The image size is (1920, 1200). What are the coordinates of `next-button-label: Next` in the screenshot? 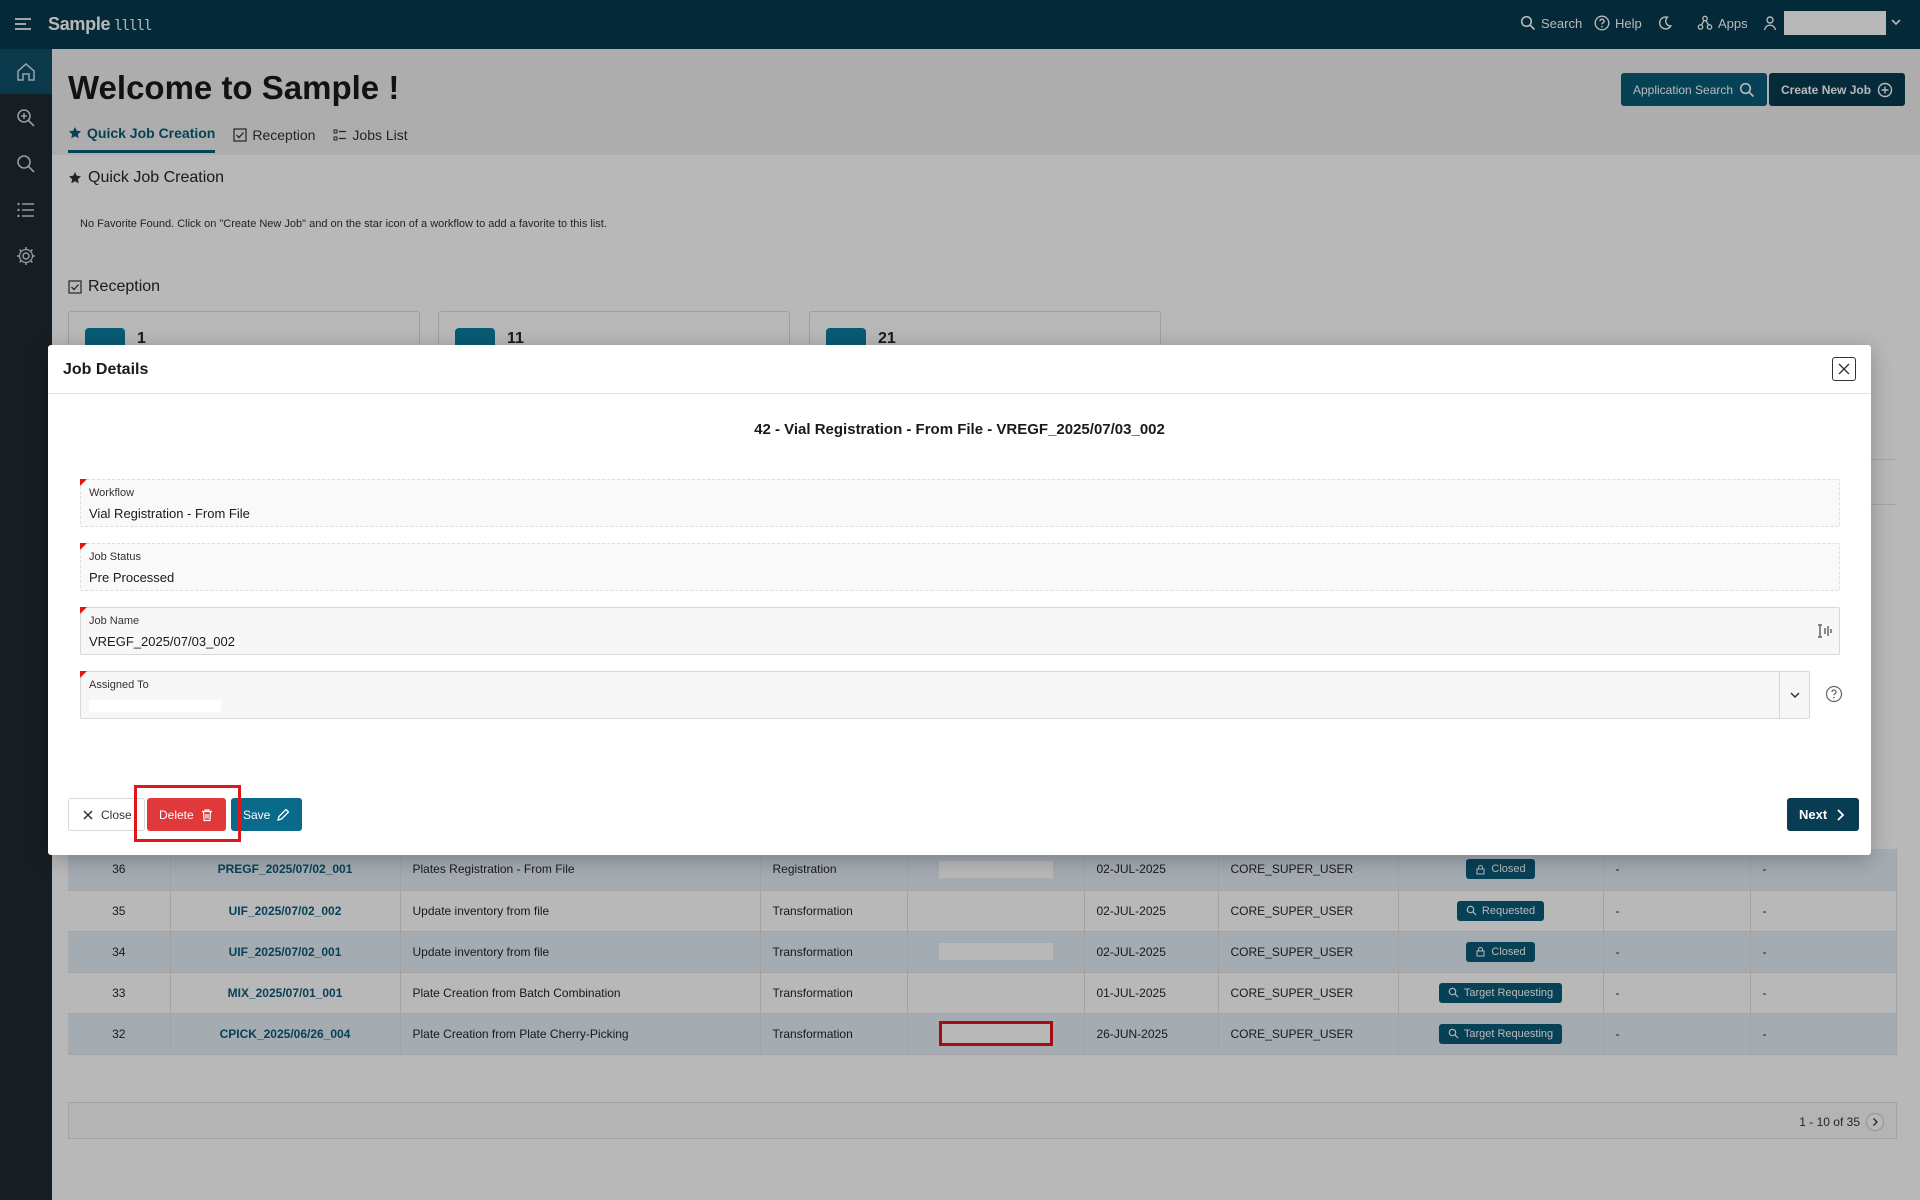 It's located at (1813, 814).